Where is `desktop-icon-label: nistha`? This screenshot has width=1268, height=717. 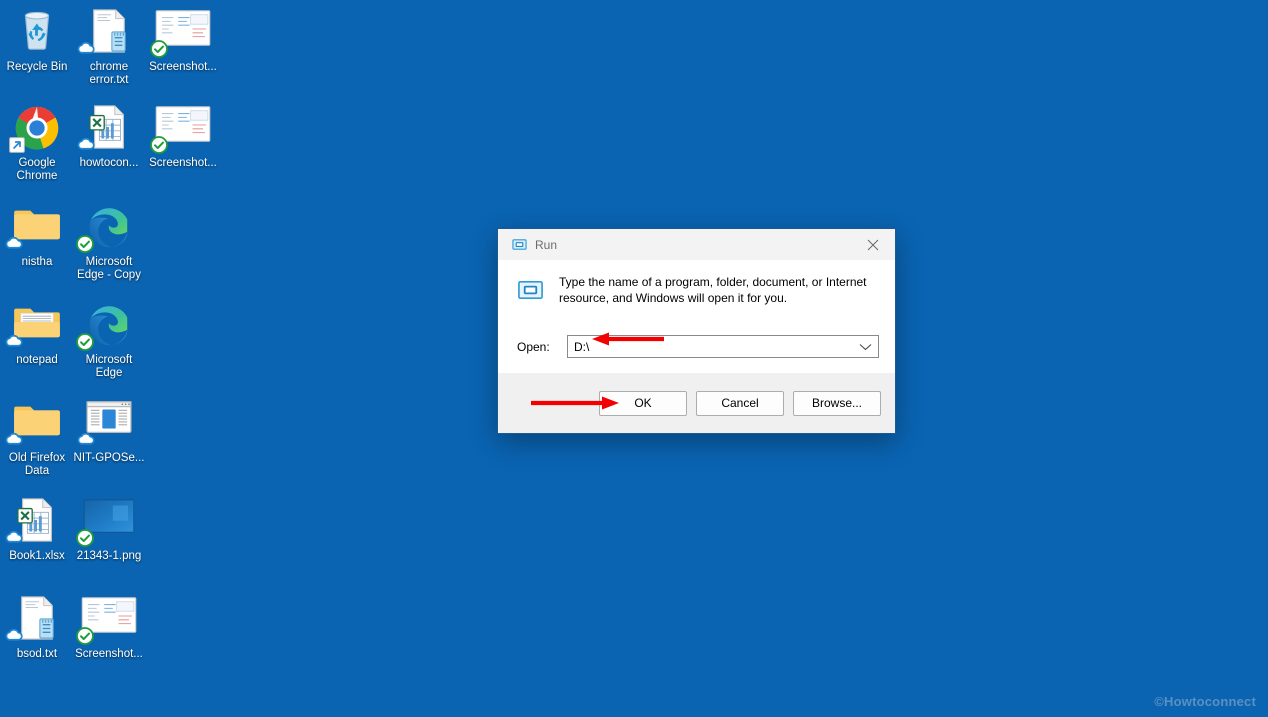 desktop-icon-label: nistha is located at coordinates (37, 262).